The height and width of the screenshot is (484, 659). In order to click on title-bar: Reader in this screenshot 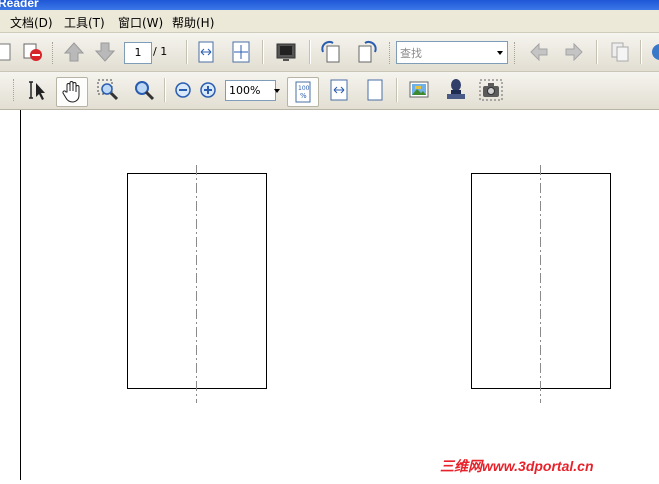, I will do `click(329, 5)`.